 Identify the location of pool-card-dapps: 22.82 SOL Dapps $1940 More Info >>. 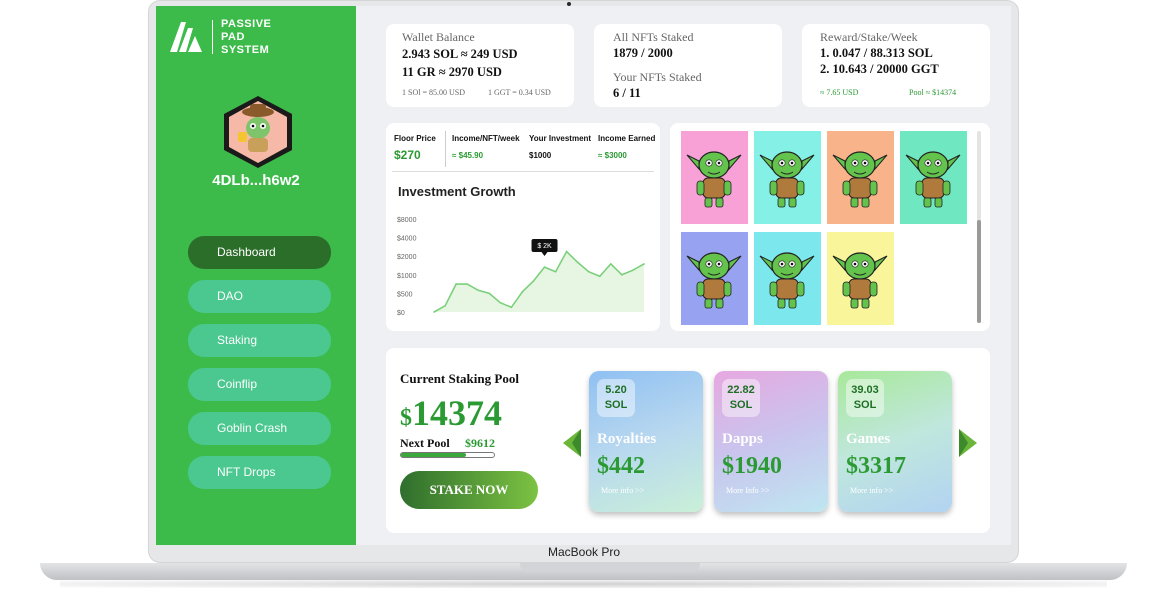
(771, 441).